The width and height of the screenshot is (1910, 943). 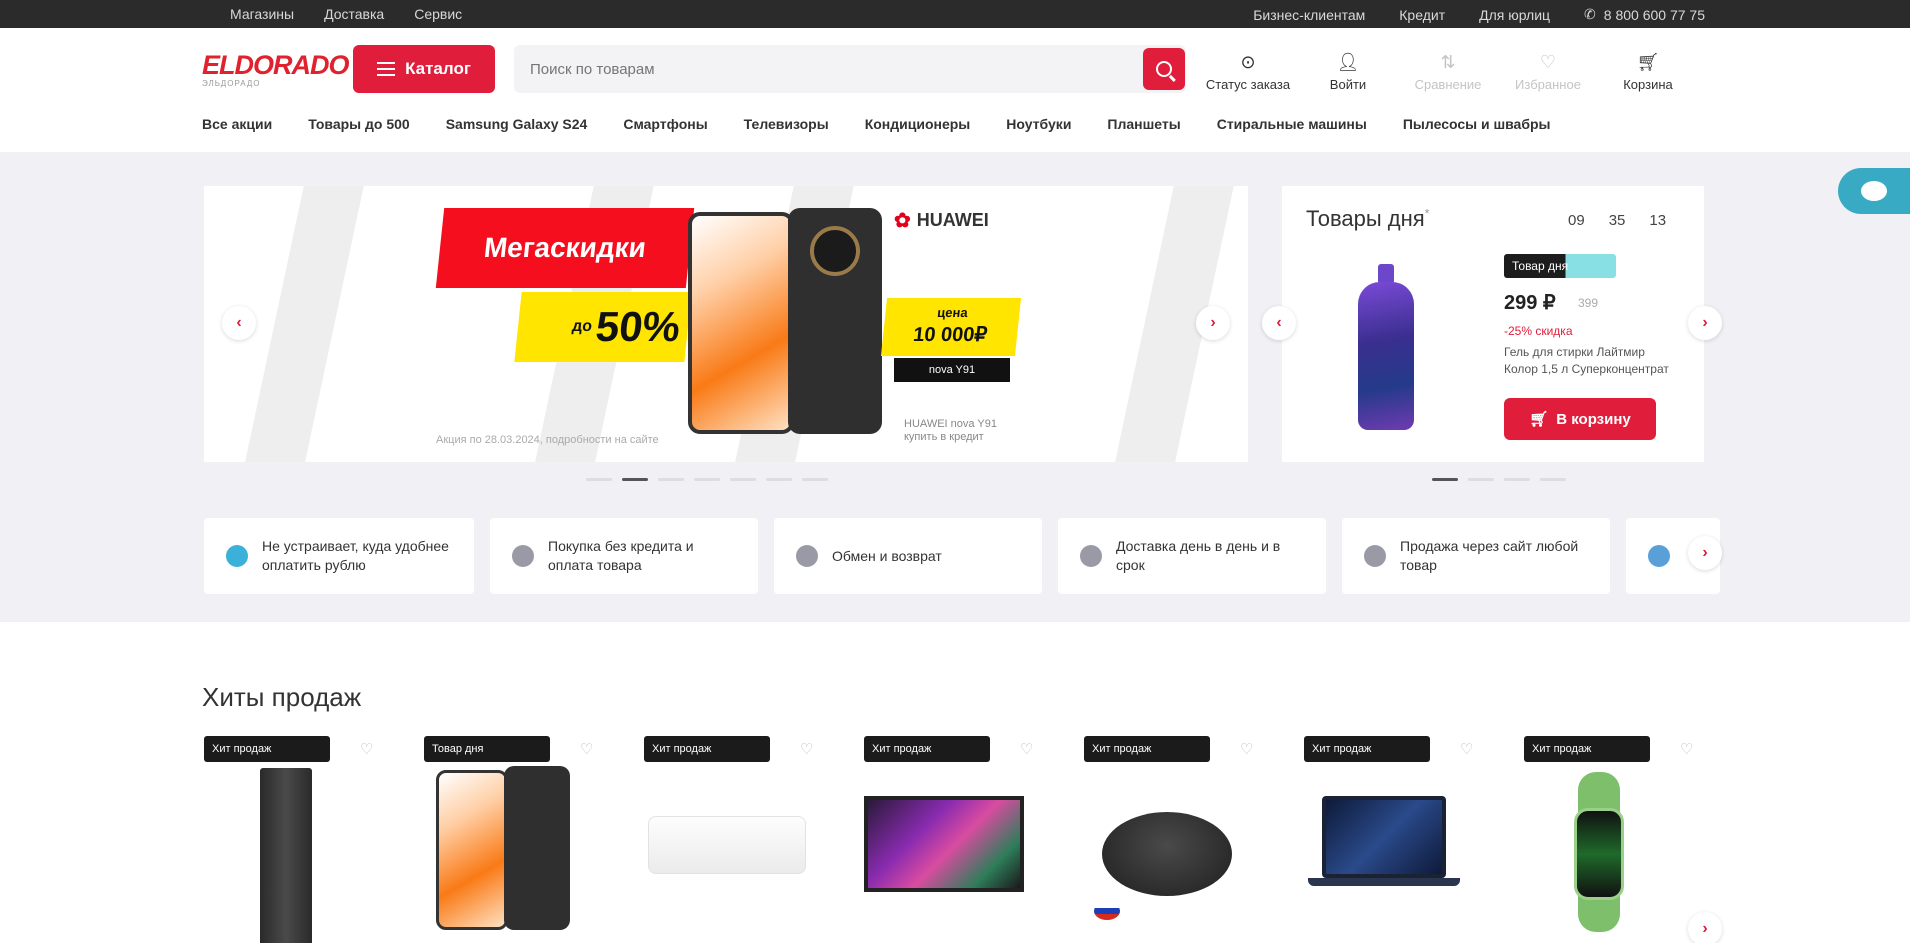 I want to click on phone-link: ✆ 8 800 600 77 75, so click(x=1644, y=14).